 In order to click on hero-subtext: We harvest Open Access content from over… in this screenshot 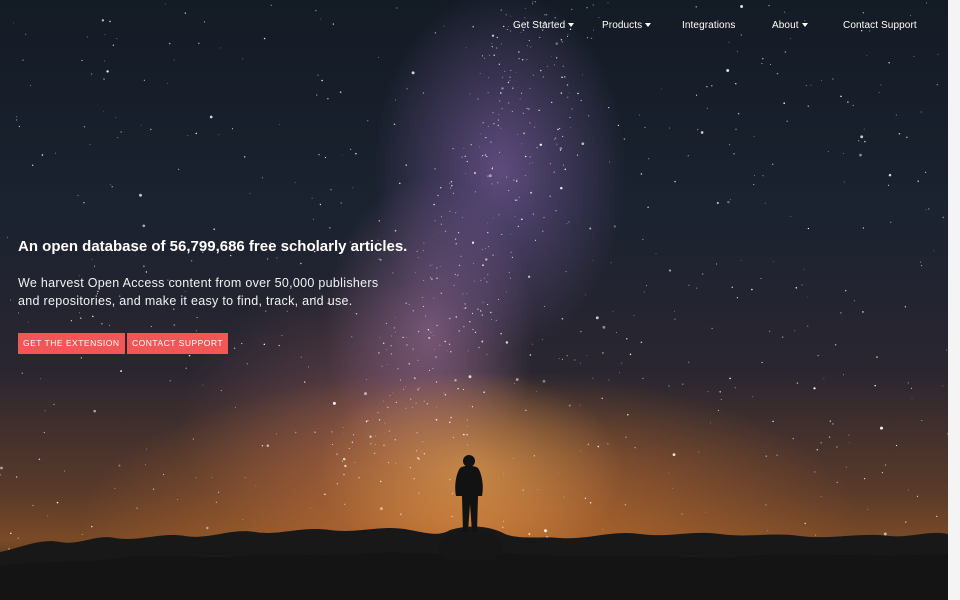, I will do `click(198, 292)`.